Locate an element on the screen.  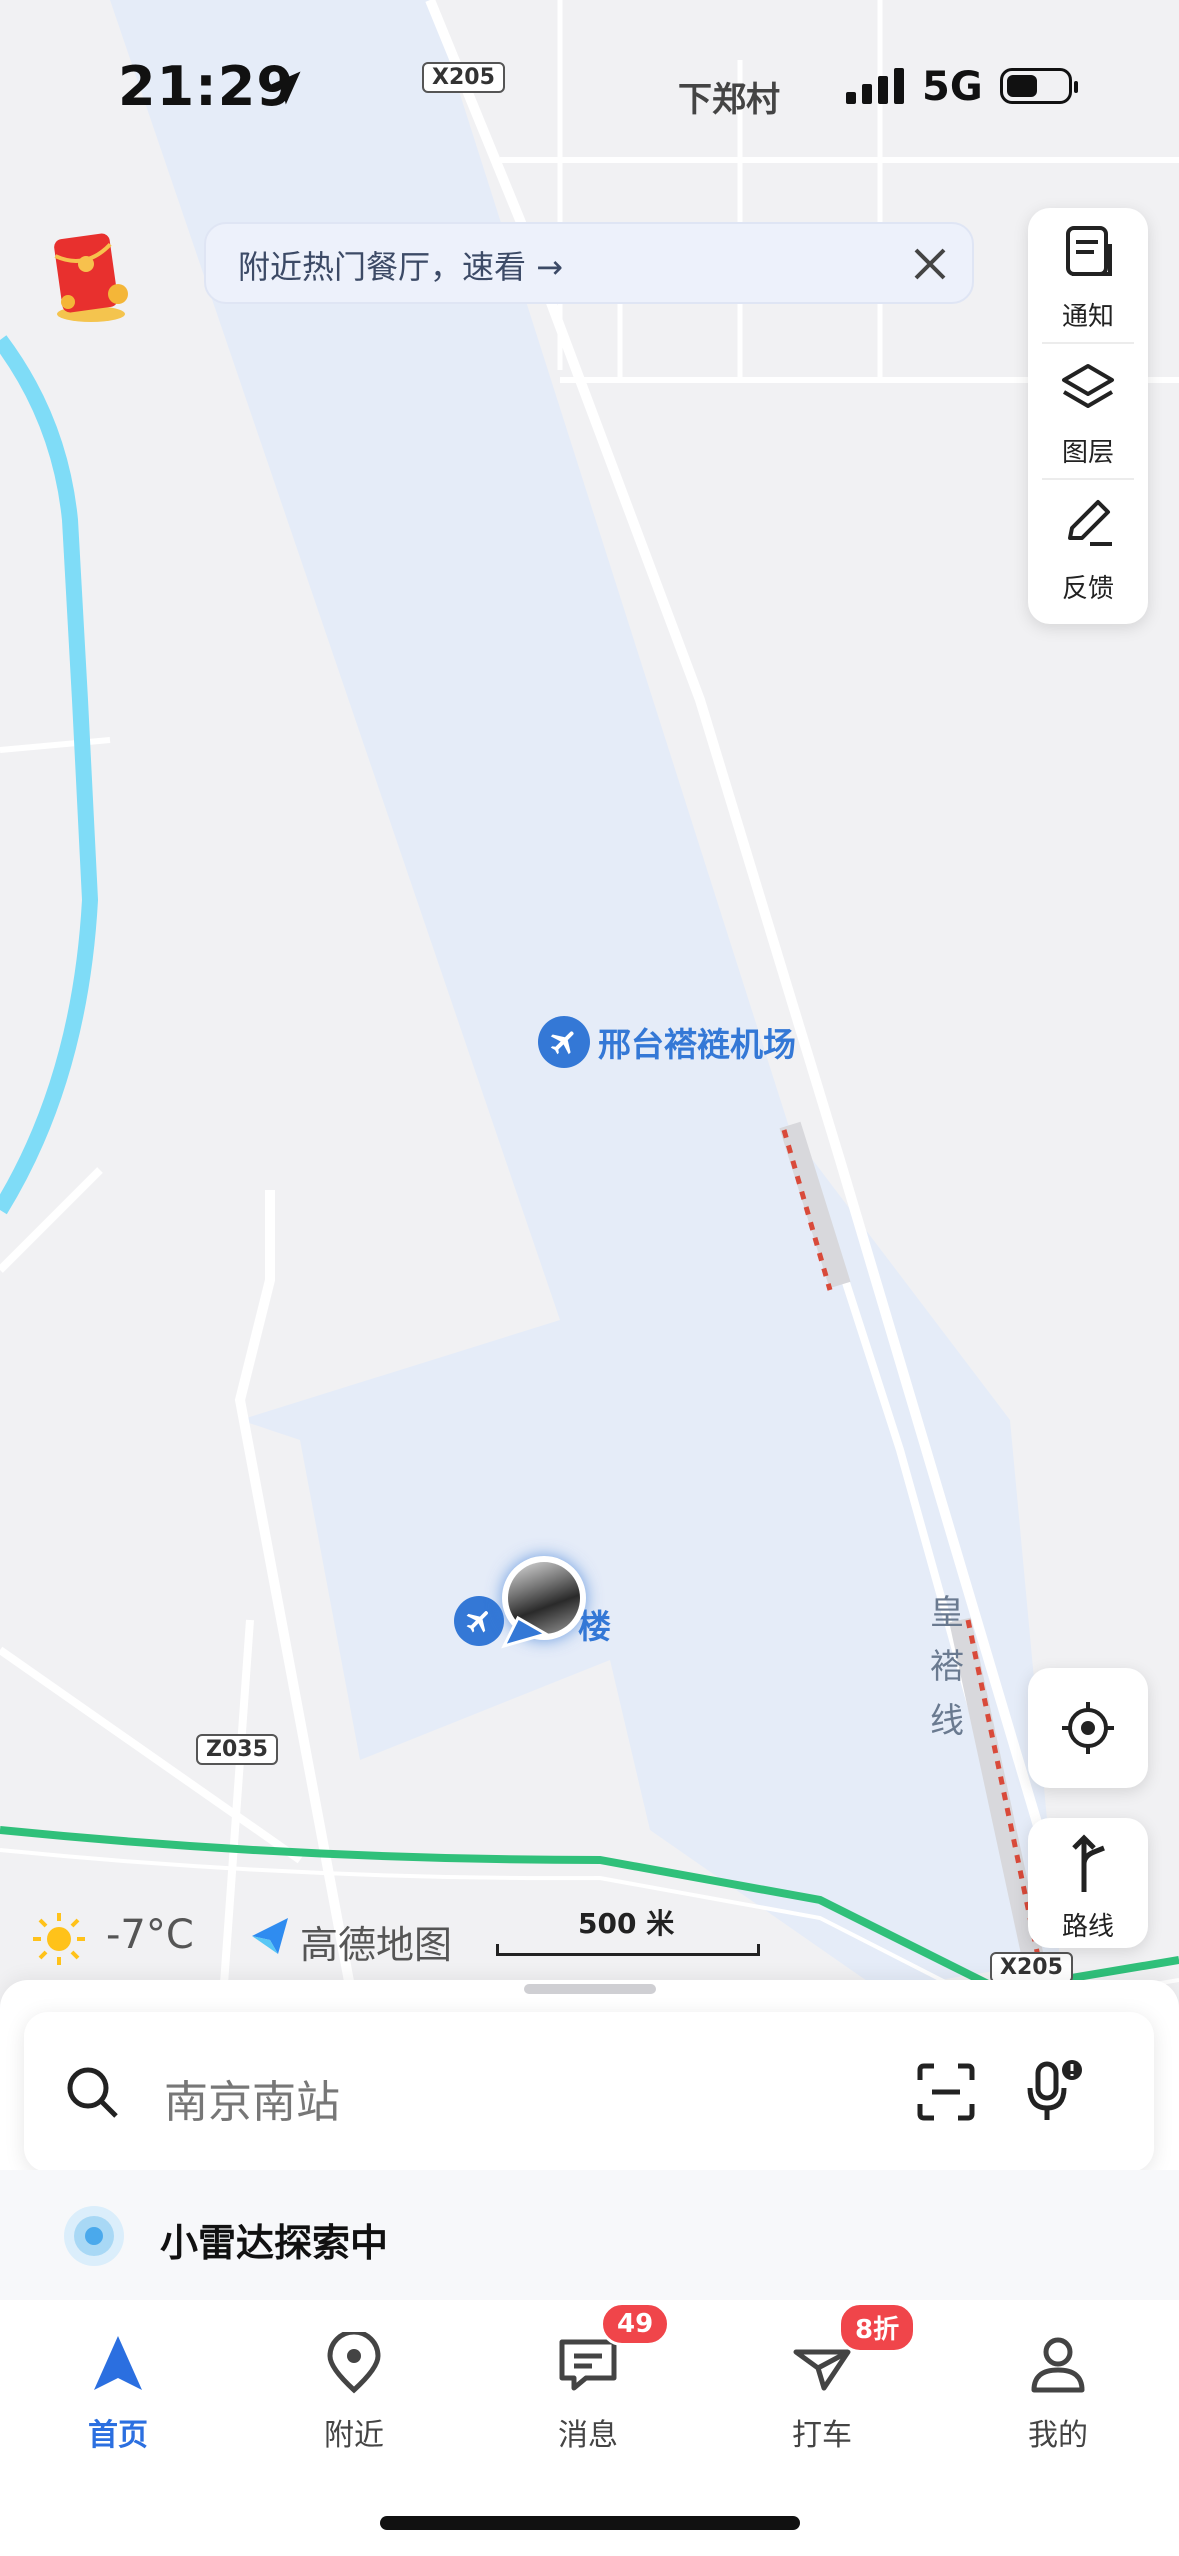
sheet-grabber is located at coordinates (590, 1989).